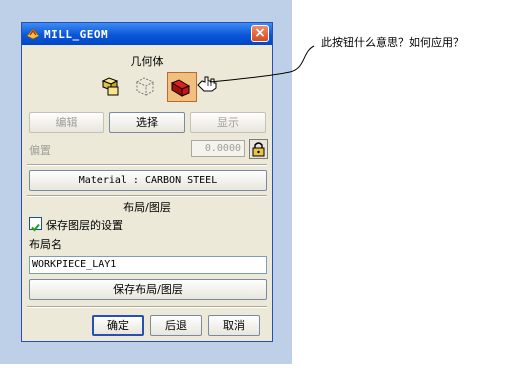 Image resolution: width=512 pixels, height=384 pixels. What do you see at coordinates (234, 325) in the screenshot?
I see `cancel-button: 取消` at bounding box center [234, 325].